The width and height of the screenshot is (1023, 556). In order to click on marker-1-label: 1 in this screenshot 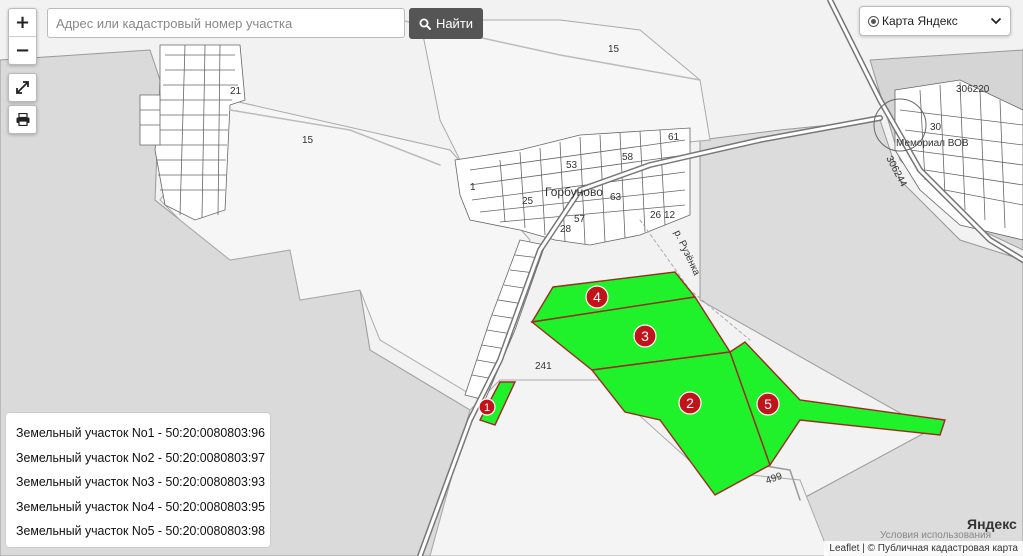, I will do `click(487, 408)`.